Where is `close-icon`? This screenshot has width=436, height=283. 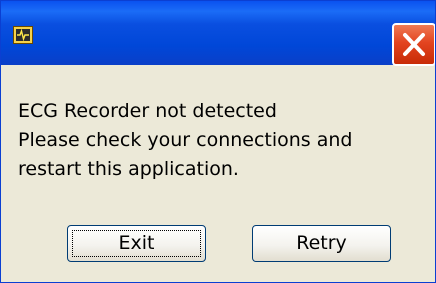 close-icon is located at coordinates (414, 44).